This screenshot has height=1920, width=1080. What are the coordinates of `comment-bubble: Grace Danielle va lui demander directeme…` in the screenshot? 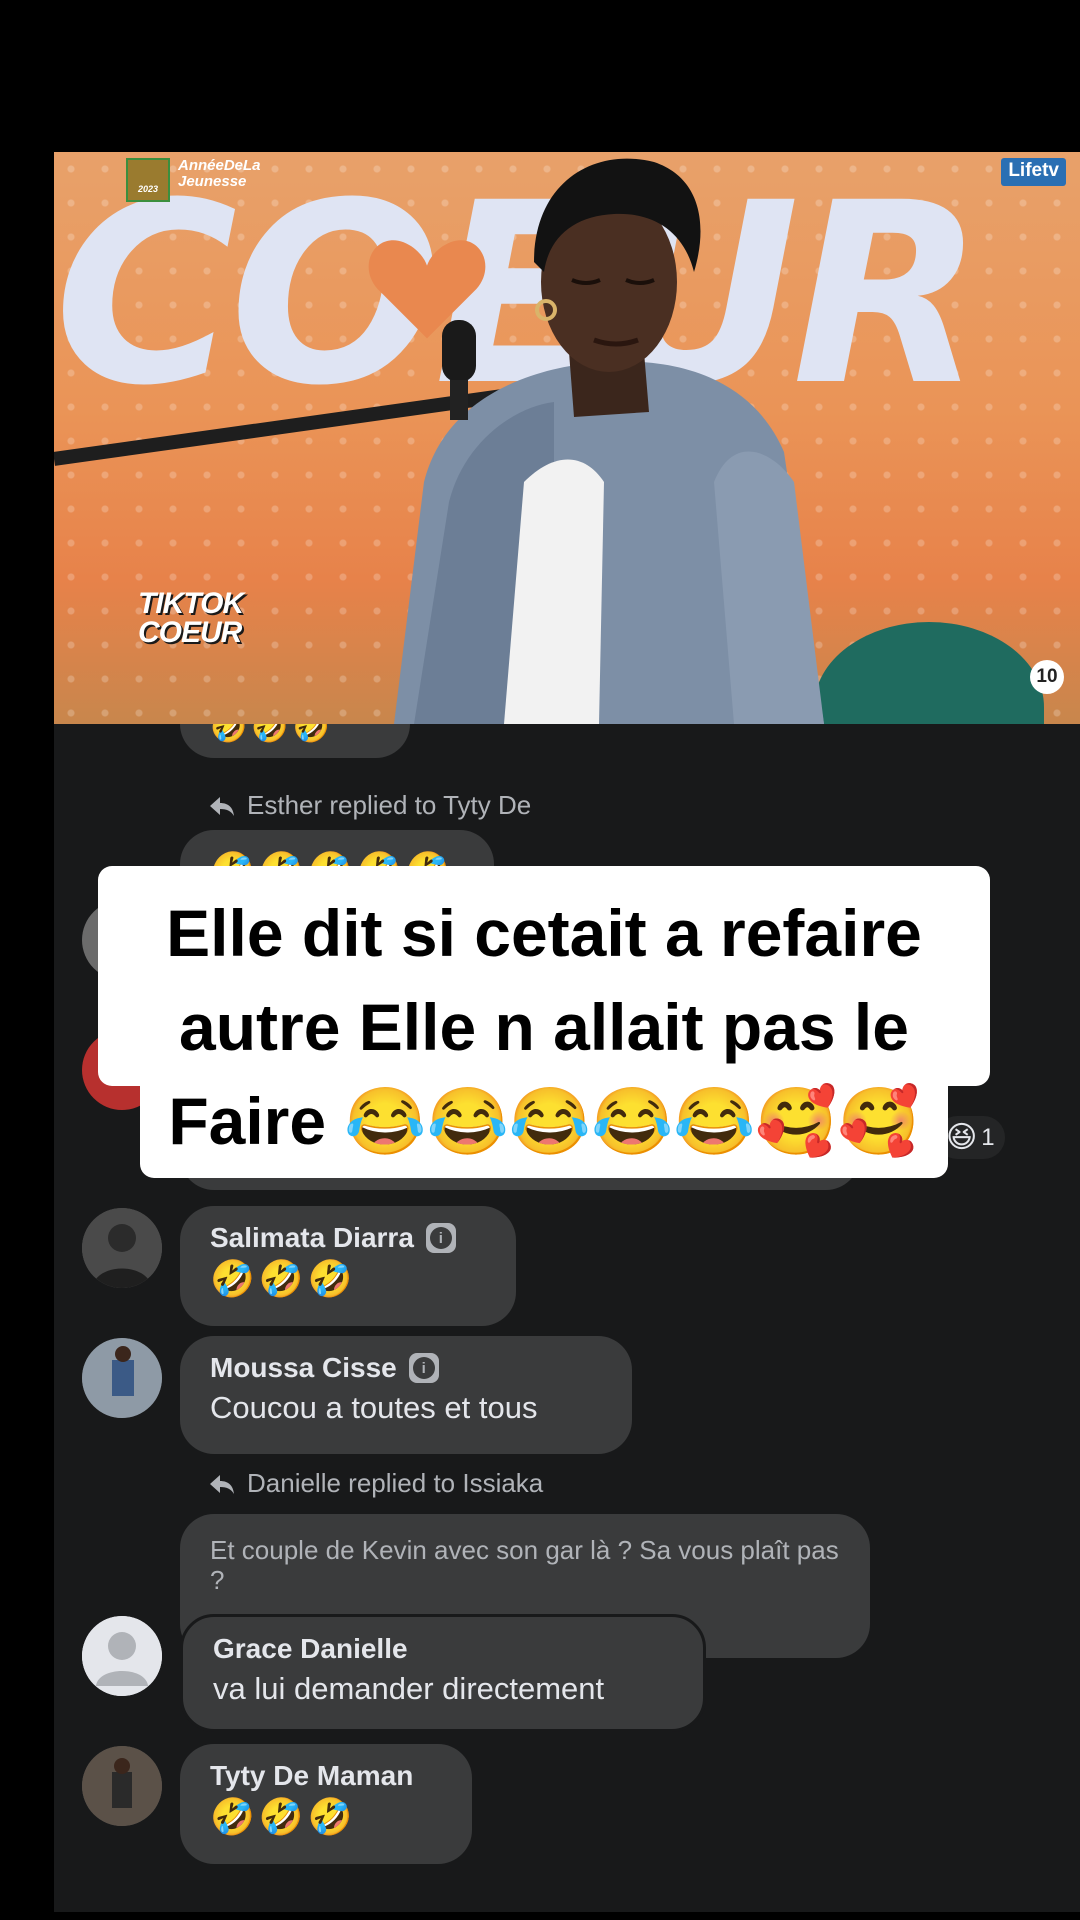 It's located at (443, 1673).